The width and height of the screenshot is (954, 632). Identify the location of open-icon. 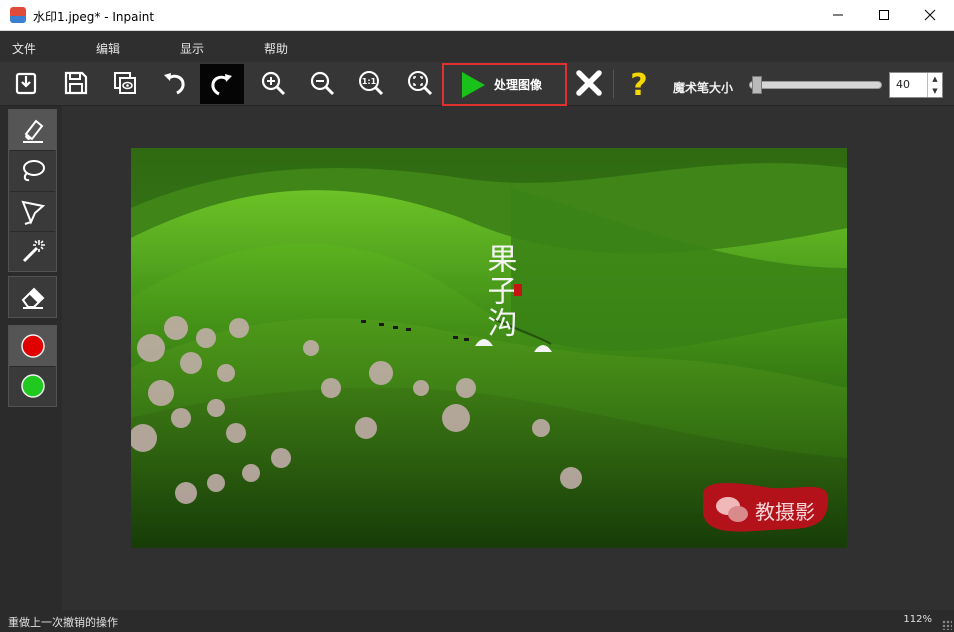
(26, 83).